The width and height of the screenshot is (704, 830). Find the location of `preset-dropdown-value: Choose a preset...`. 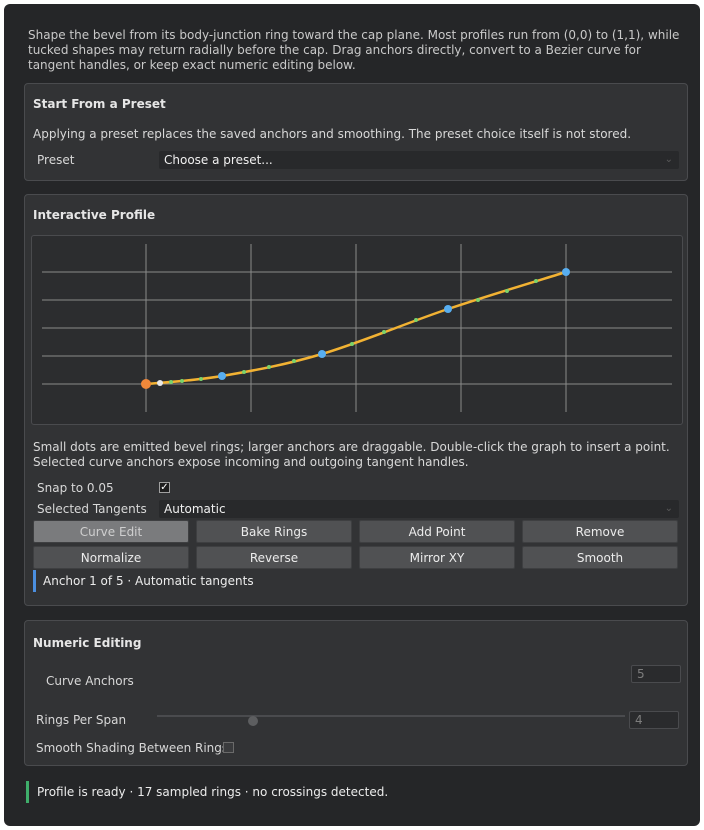

preset-dropdown-value: Choose a preset... is located at coordinates (218, 160).